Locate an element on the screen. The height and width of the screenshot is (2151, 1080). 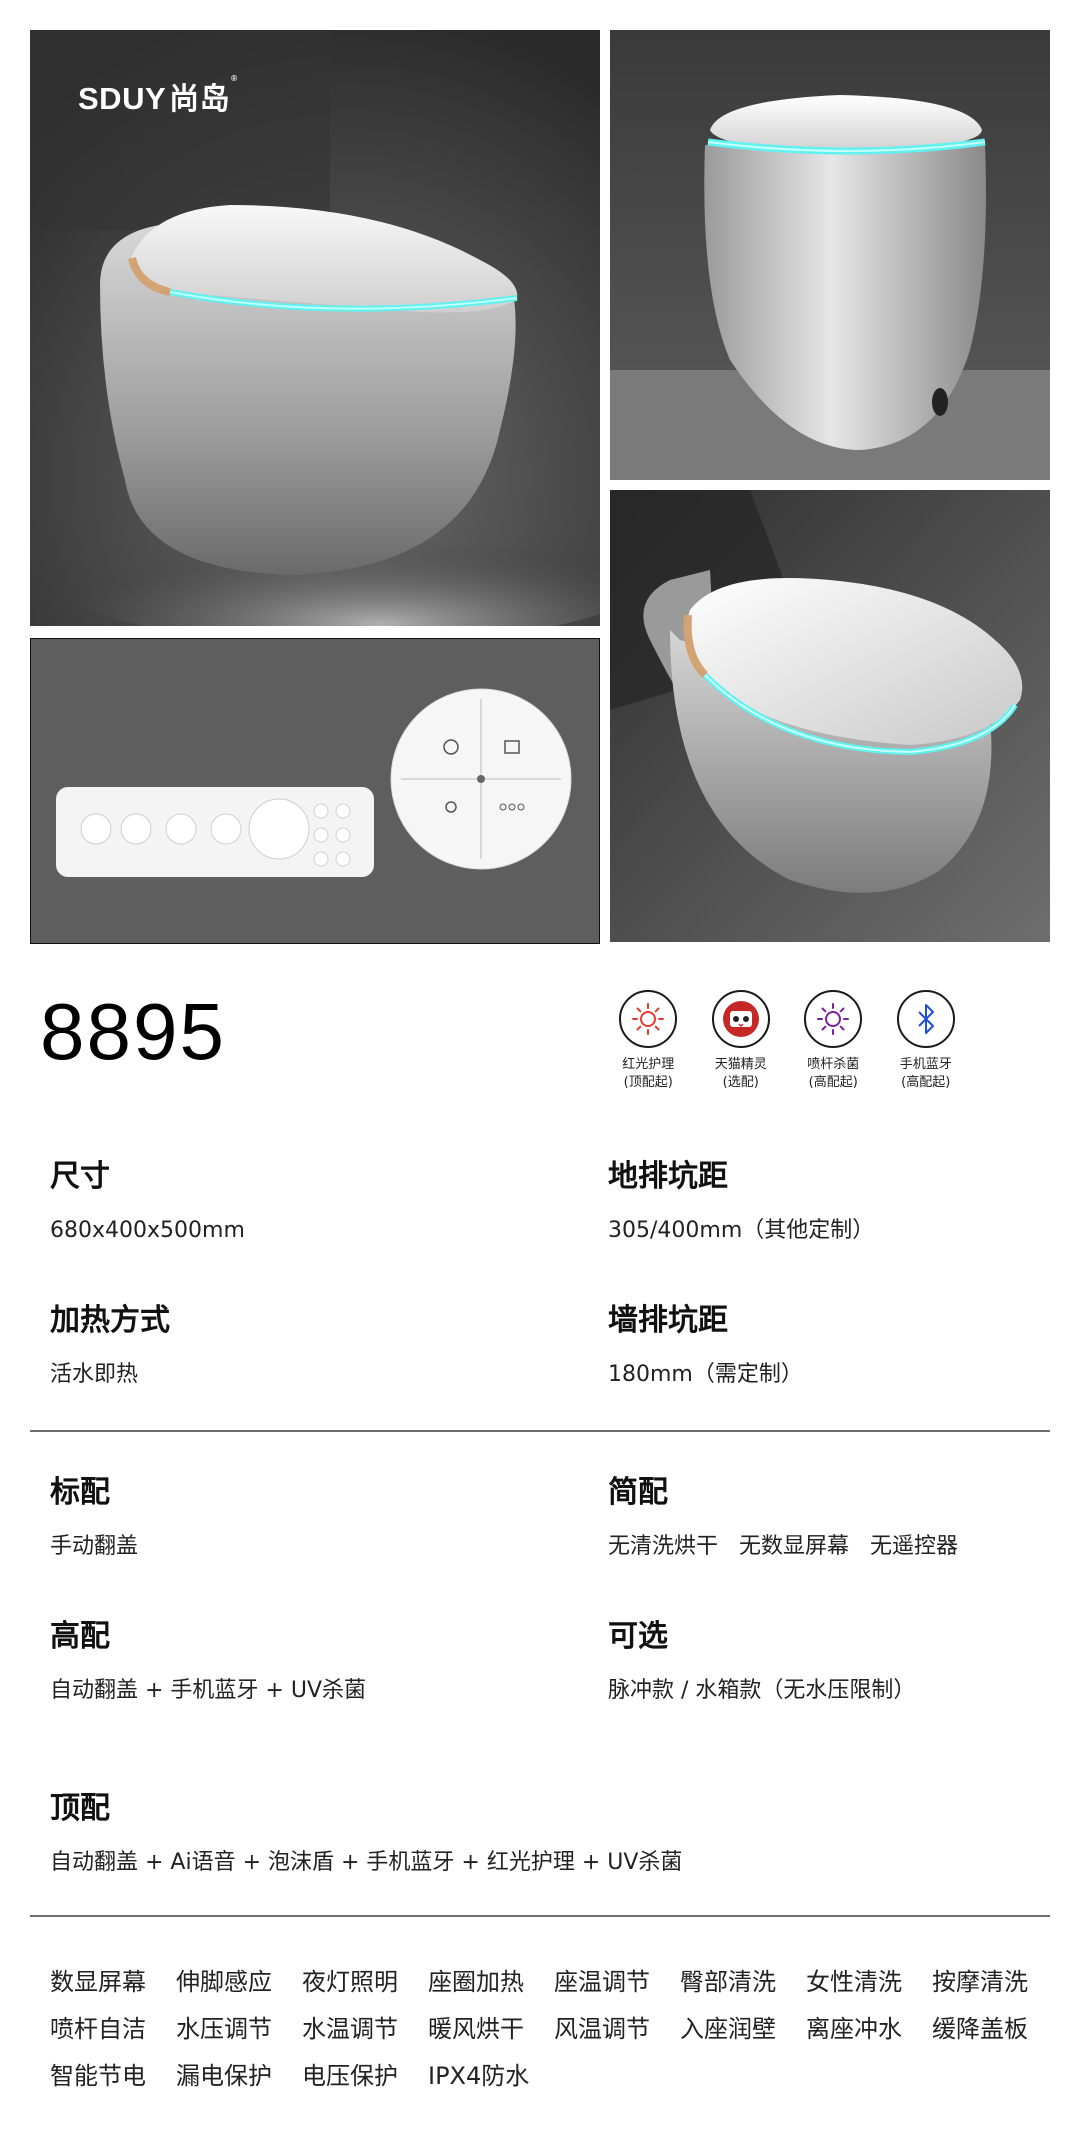
feature-item: 女性清洗 is located at coordinates (854, 1982).